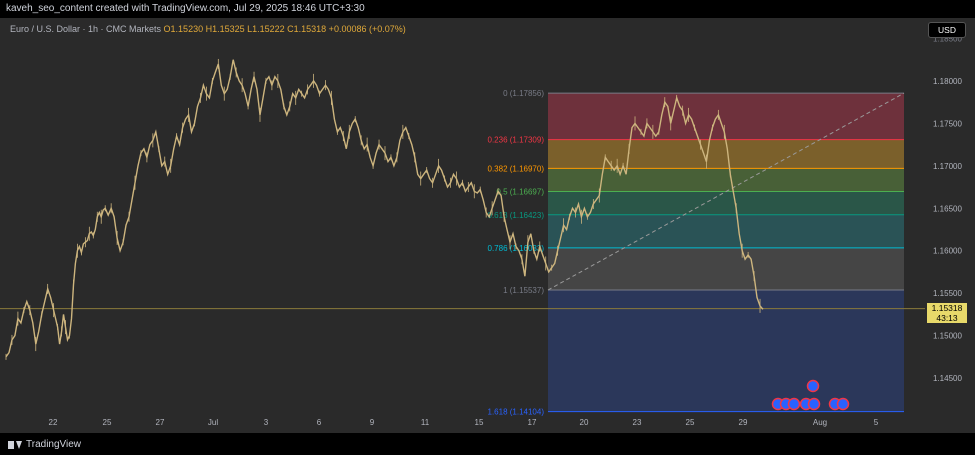 Image resolution: width=975 pixels, height=455 pixels. I want to click on last-price-tag: 1.15318 43:13, so click(947, 313).